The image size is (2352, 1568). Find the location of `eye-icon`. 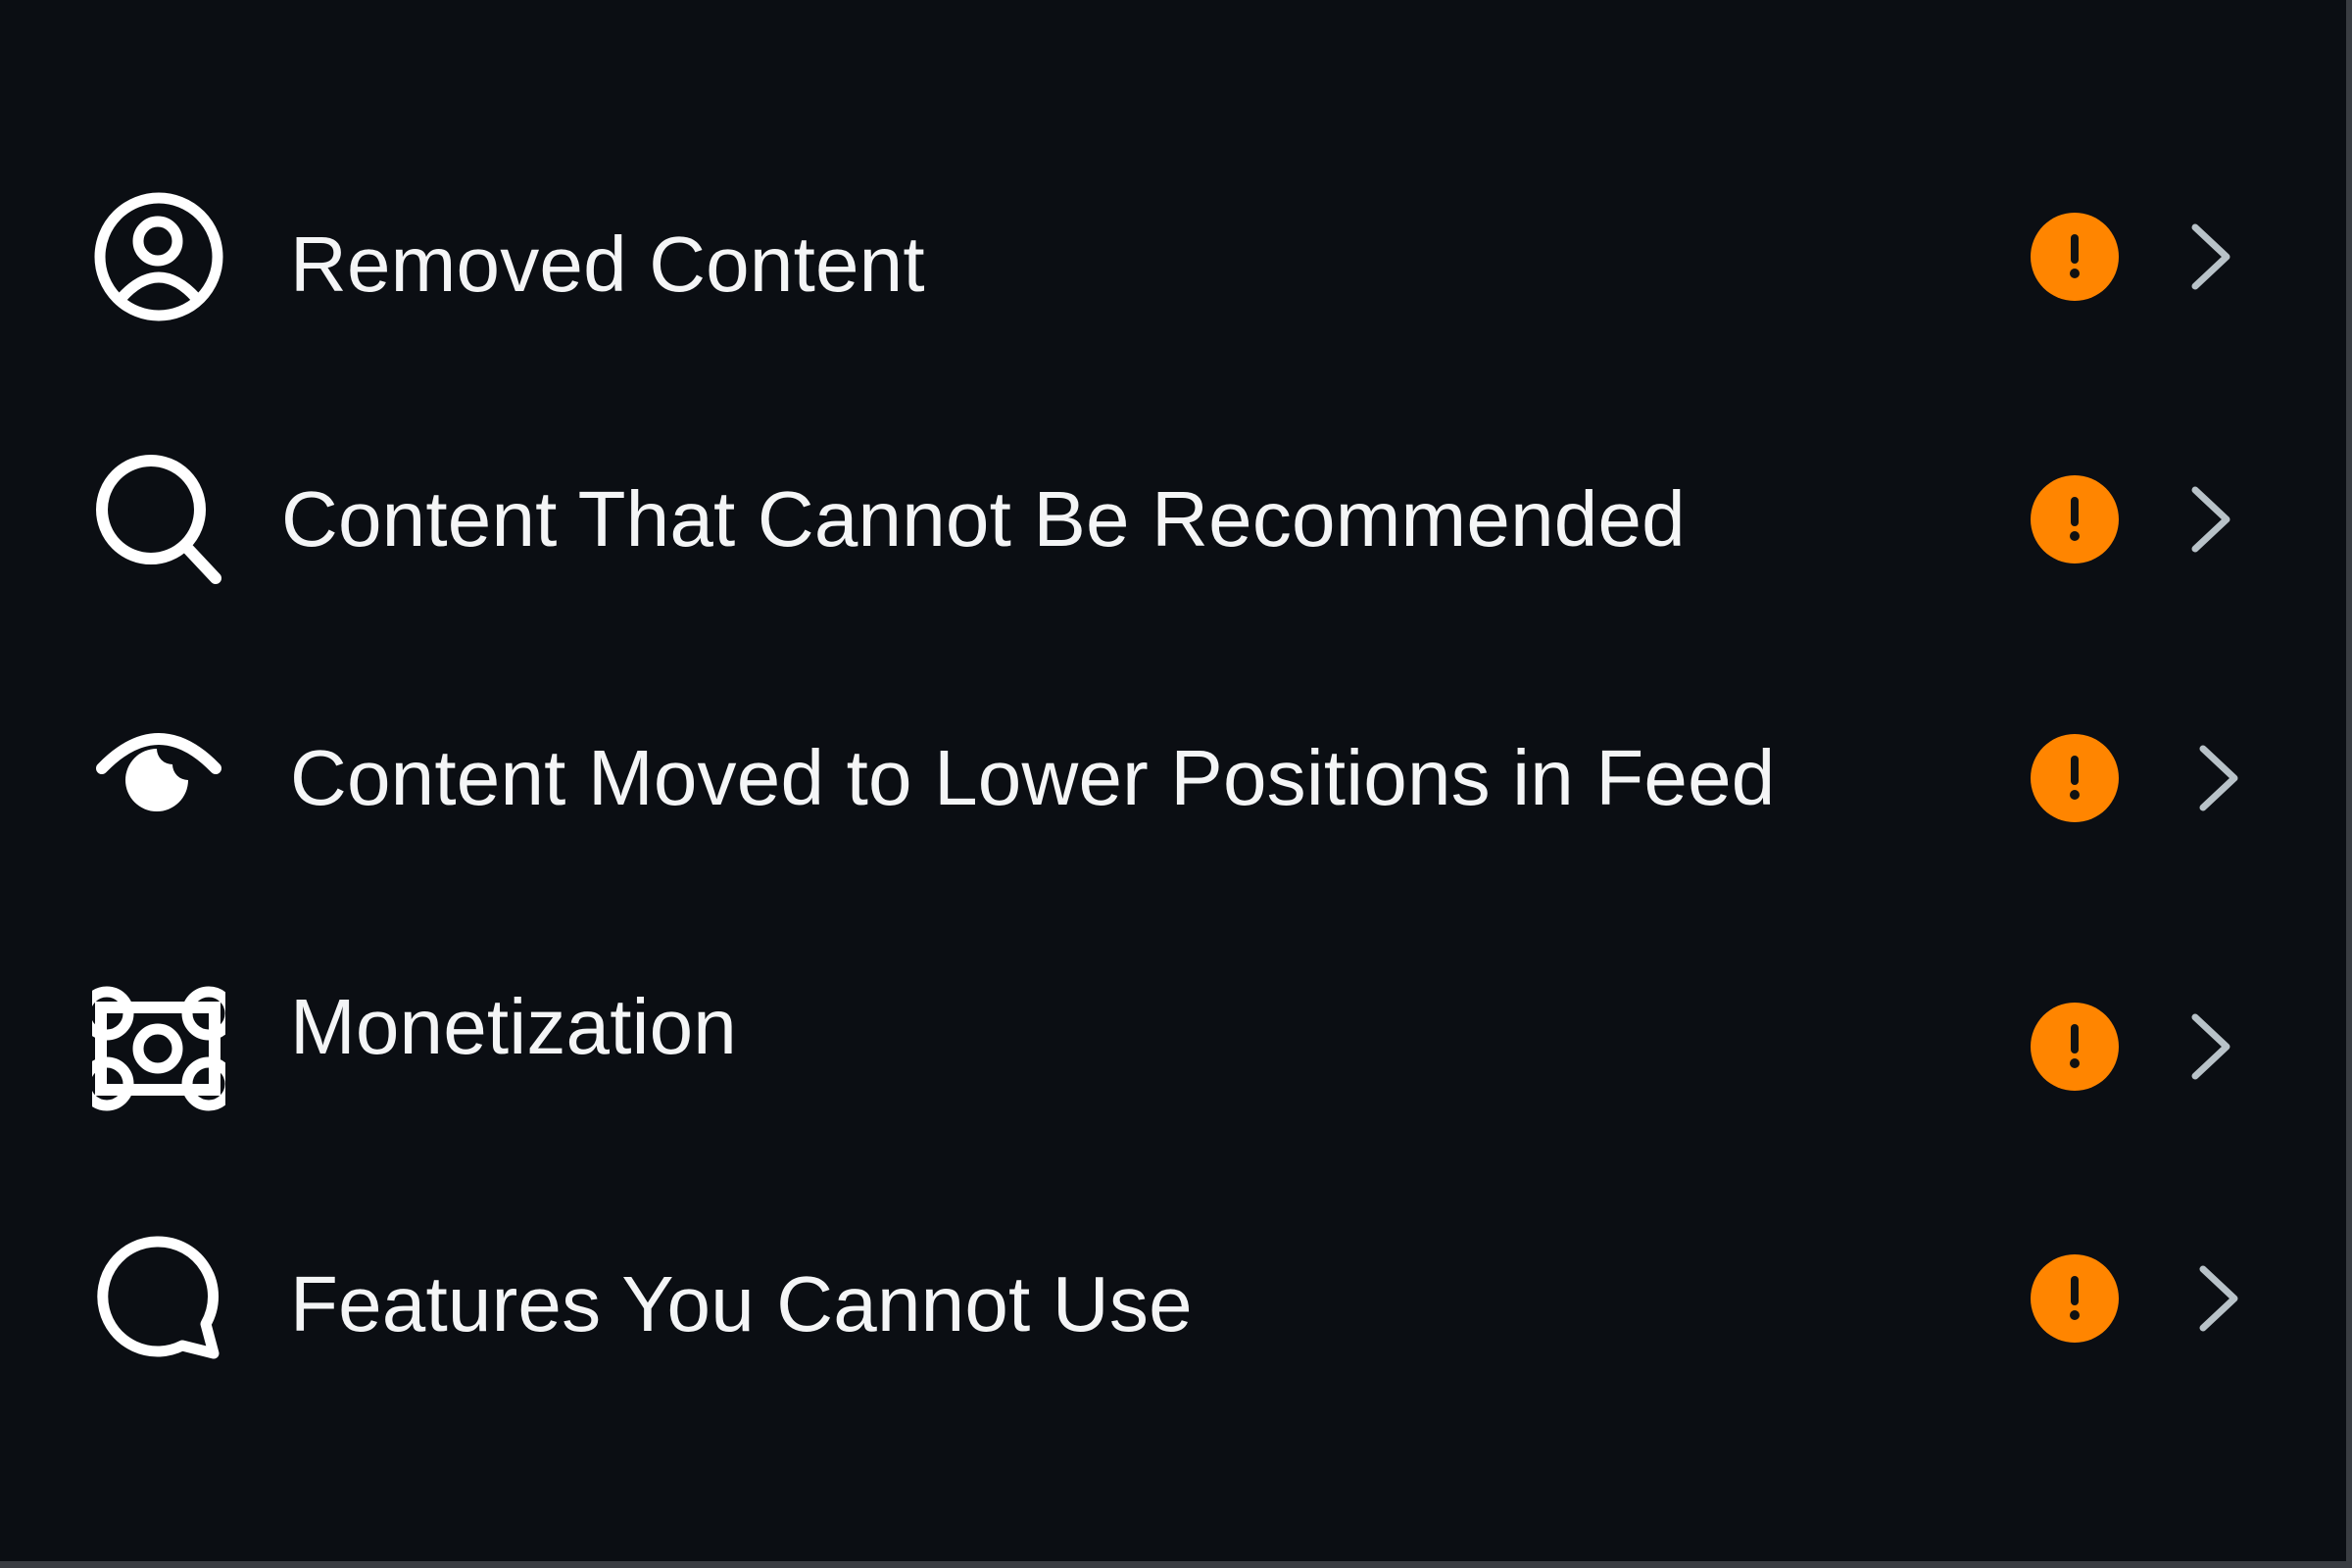

eye-icon is located at coordinates (158, 778).